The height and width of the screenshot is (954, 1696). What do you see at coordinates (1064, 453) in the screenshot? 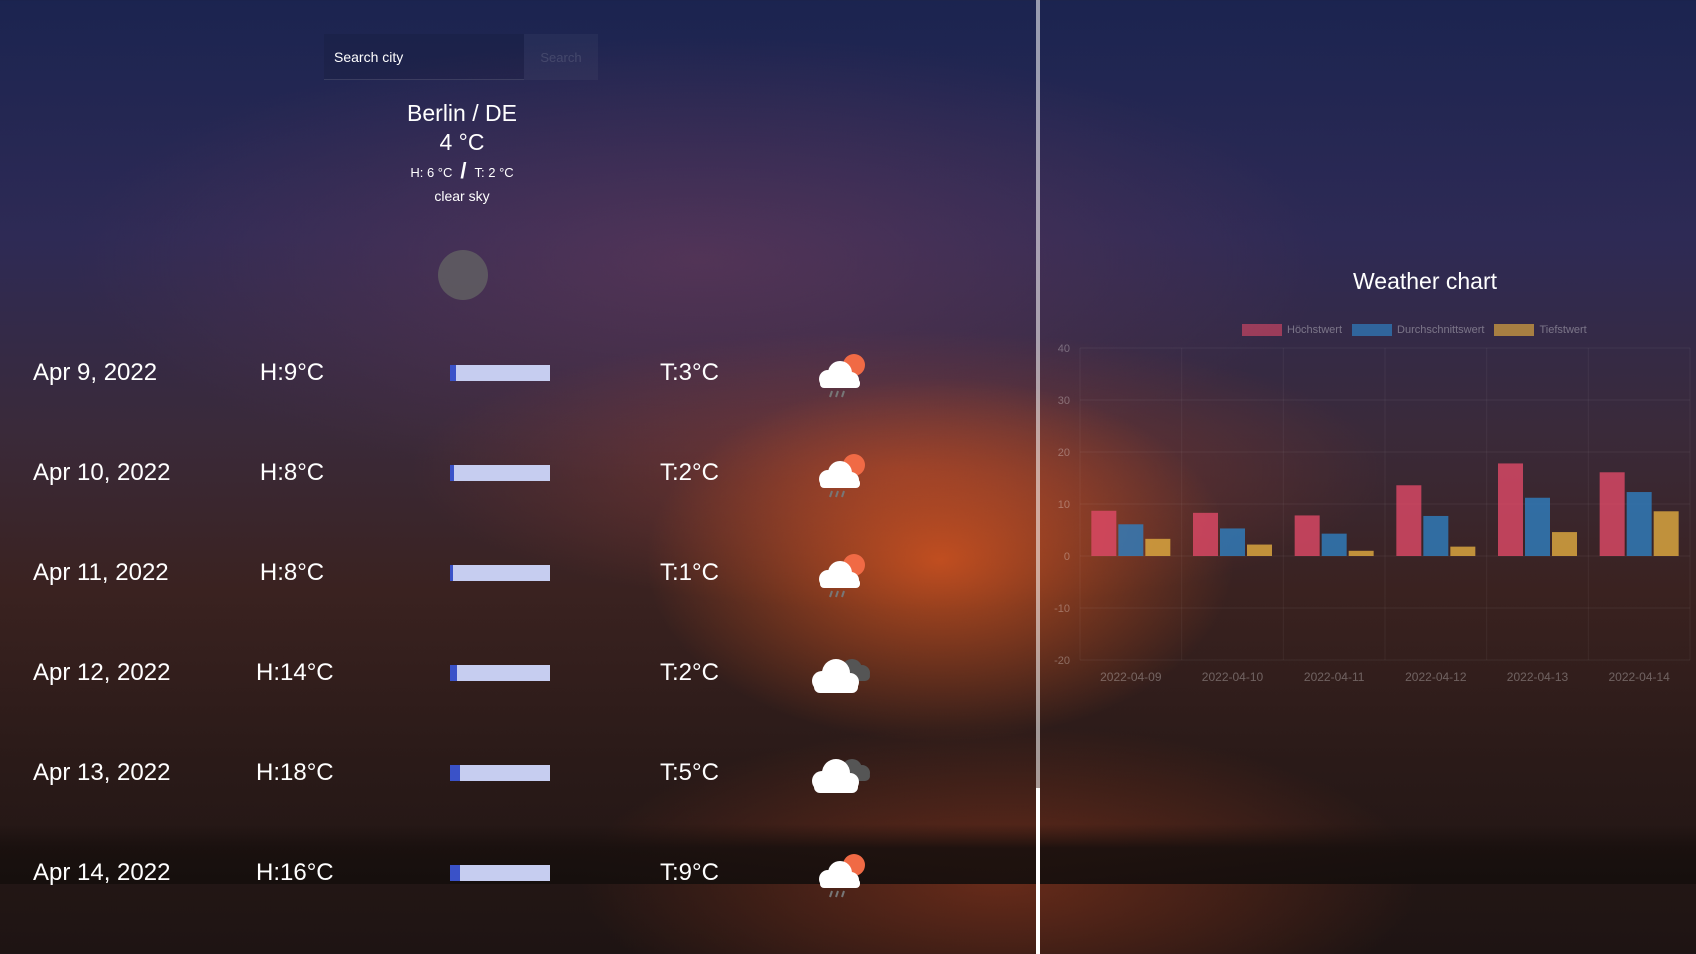
I see `y-tick-label: 20` at bounding box center [1064, 453].